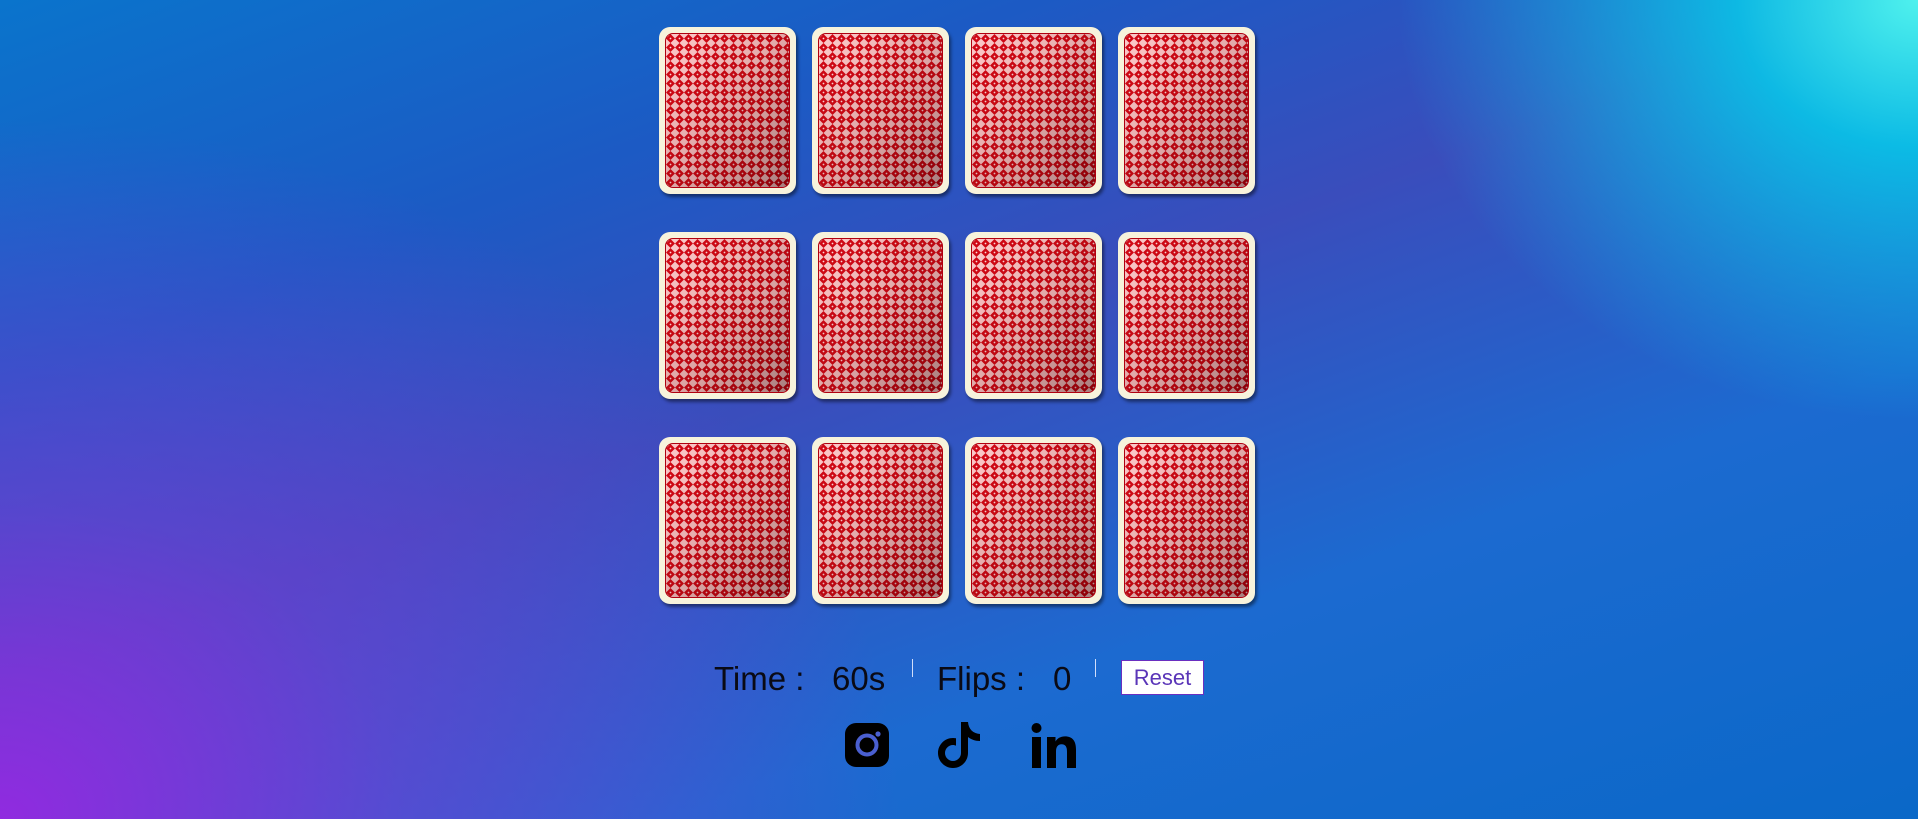 The image size is (1918, 819). What do you see at coordinates (1162, 677) in the screenshot?
I see `reset-button: Reset` at bounding box center [1162, 677].